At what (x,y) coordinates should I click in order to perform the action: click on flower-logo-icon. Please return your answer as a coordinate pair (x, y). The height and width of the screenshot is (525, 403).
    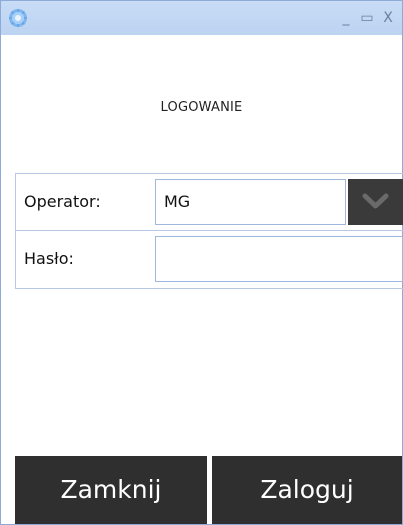
    Looking at the image, I should click on (18, 18).